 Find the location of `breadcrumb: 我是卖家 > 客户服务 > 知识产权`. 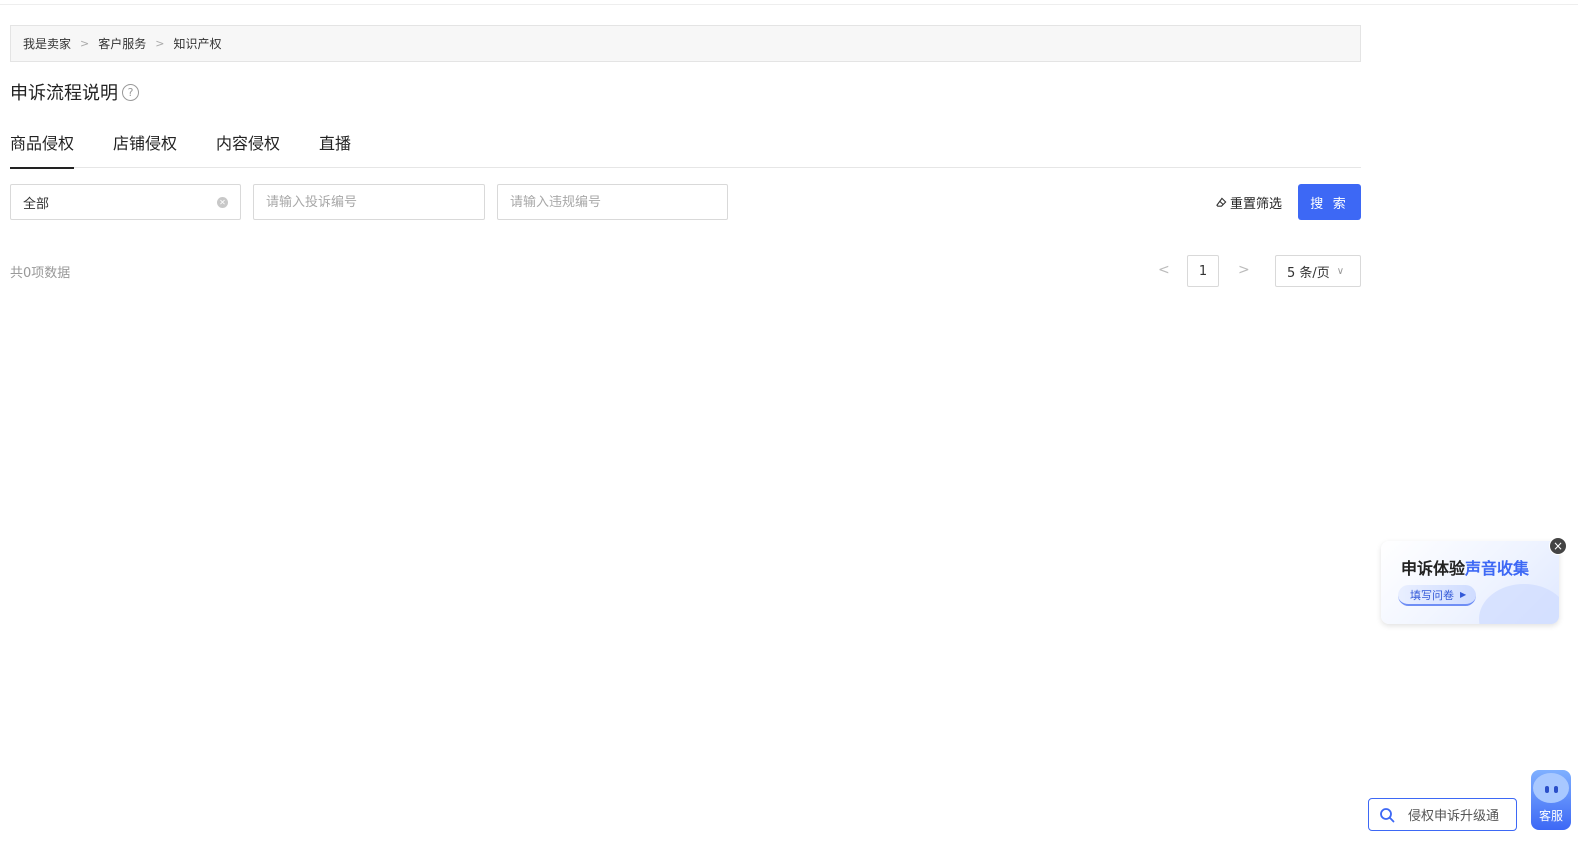

breadcrumb: 我是卖家 > 客户服务 > 知识产权 is located at coordinates (685, 43).